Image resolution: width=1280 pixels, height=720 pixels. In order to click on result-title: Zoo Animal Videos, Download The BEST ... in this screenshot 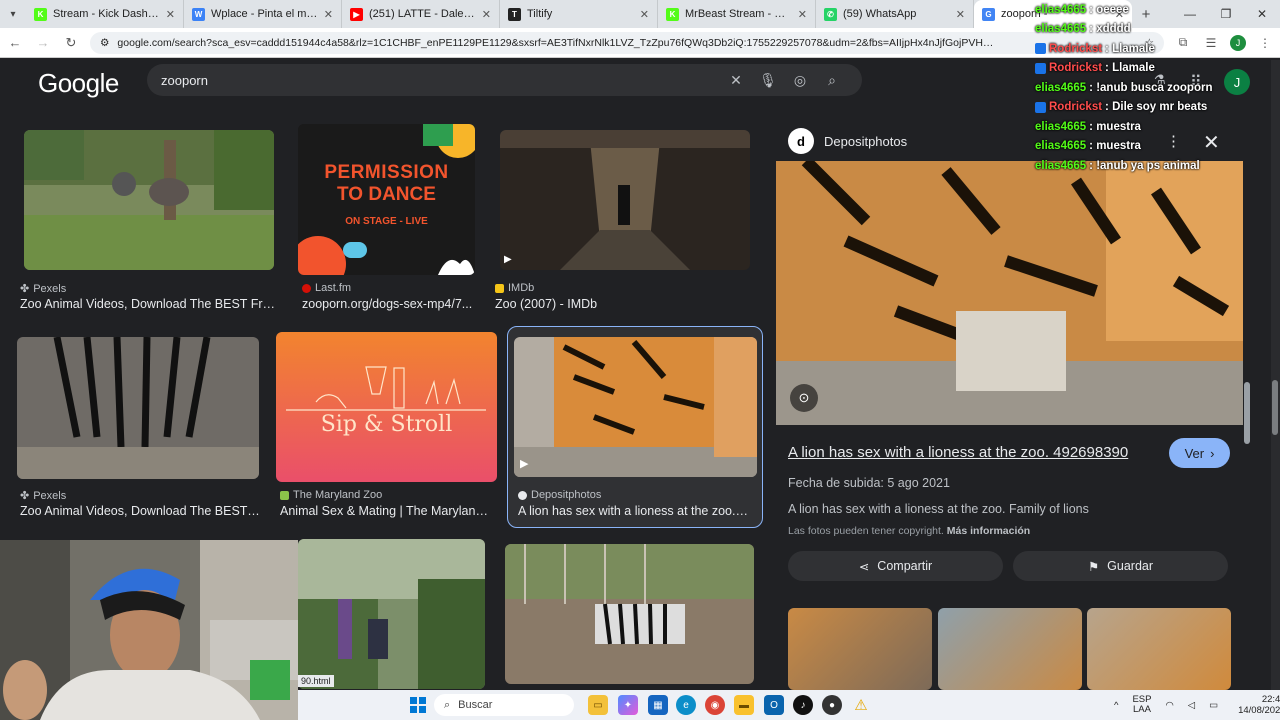, I will do `click(140, 511)`.